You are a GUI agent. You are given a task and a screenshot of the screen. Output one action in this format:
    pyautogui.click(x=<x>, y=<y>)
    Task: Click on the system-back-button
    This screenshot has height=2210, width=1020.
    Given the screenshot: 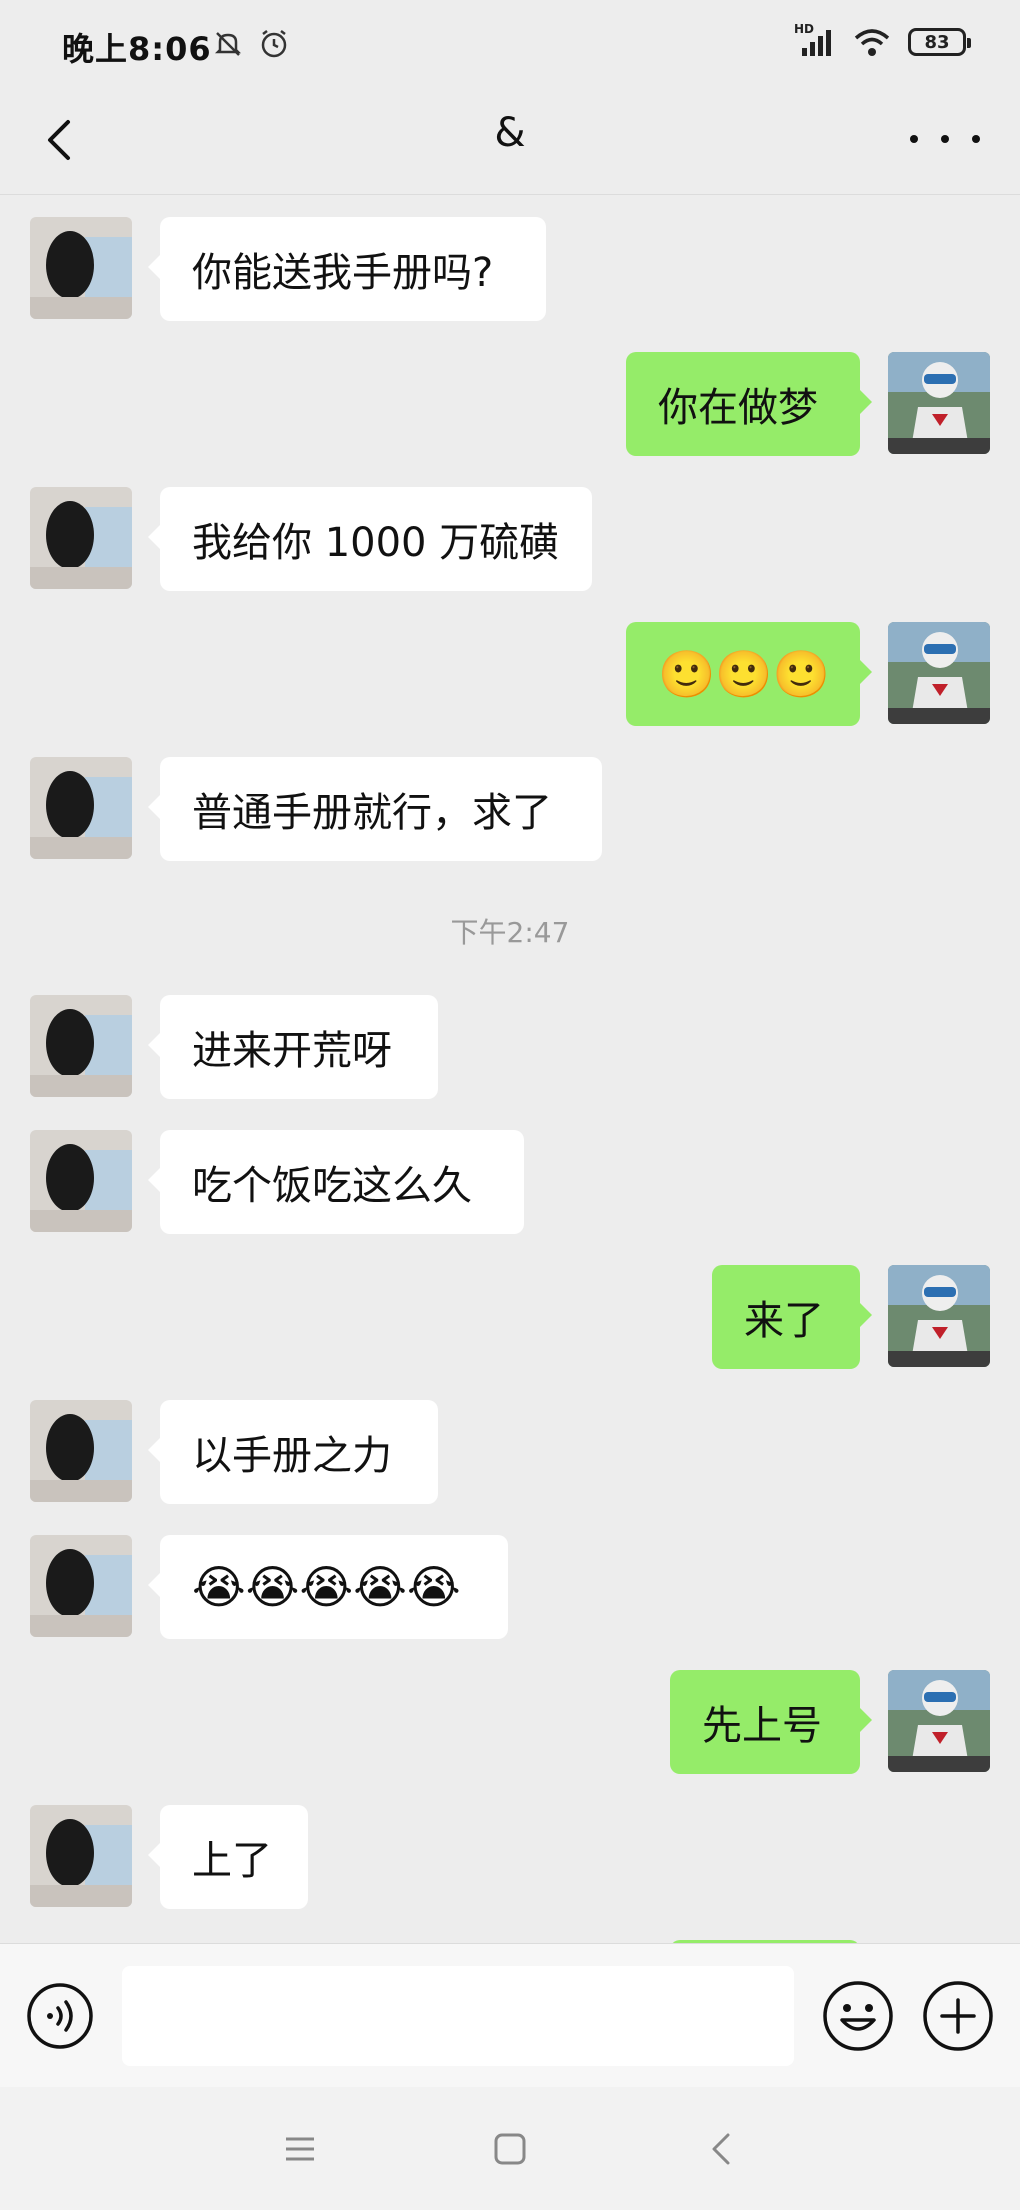 What is the action you would take?
    pyautogui.click(x=722, y=2149)
    